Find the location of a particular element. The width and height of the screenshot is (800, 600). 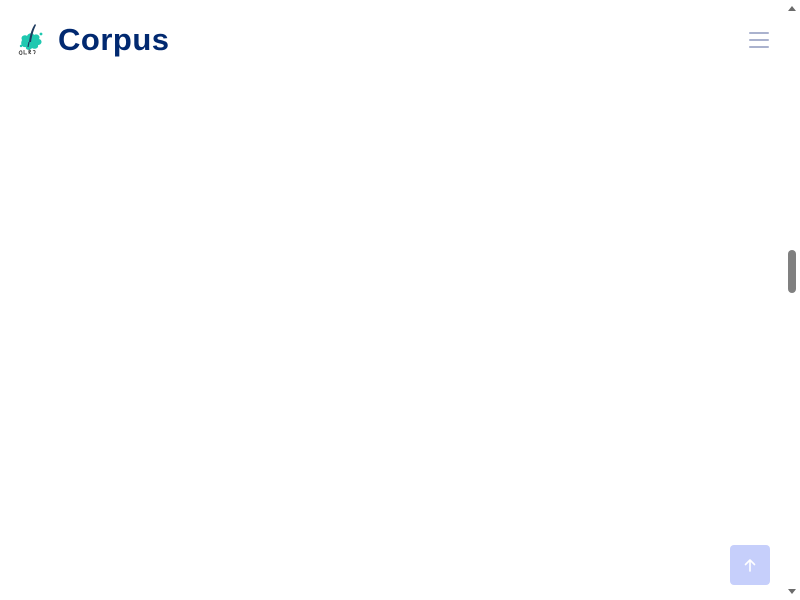

site-header: Corpus is located at coordinates (392, 40).